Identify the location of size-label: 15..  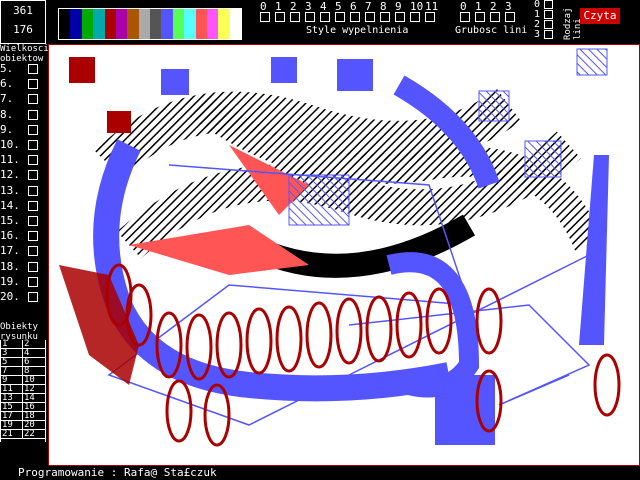
(10, 220).